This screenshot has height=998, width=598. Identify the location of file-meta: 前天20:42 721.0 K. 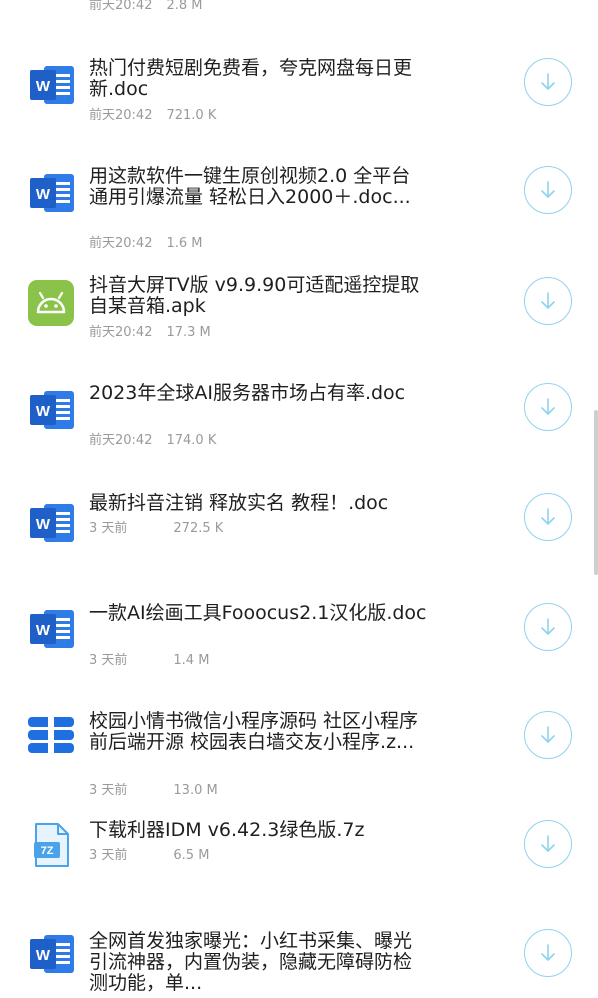
(152, 116).